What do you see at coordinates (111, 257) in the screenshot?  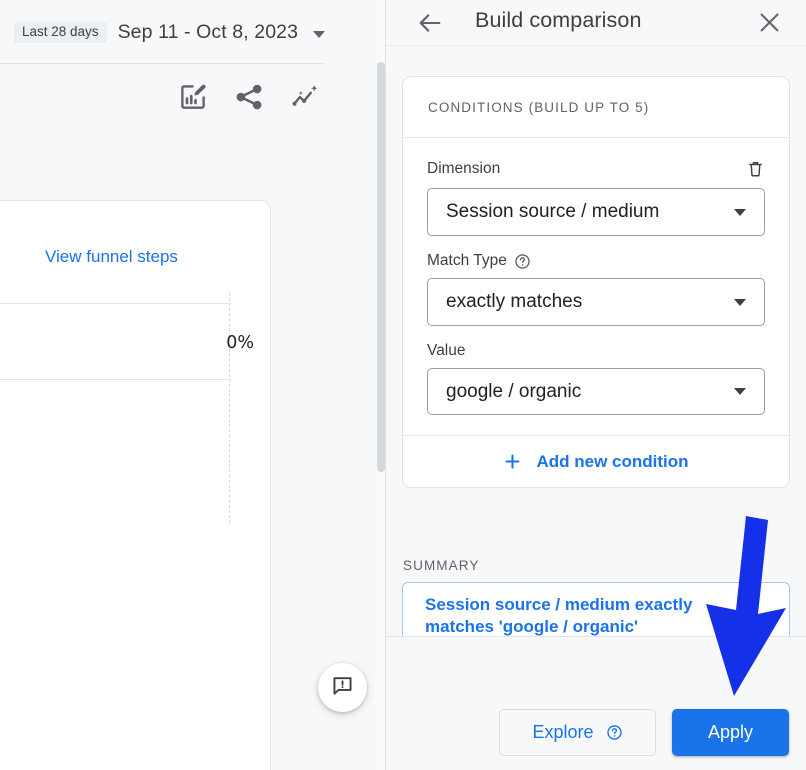 I see `view-funnel-steps-link: View funnel steps` at bounding box center [111, 257].